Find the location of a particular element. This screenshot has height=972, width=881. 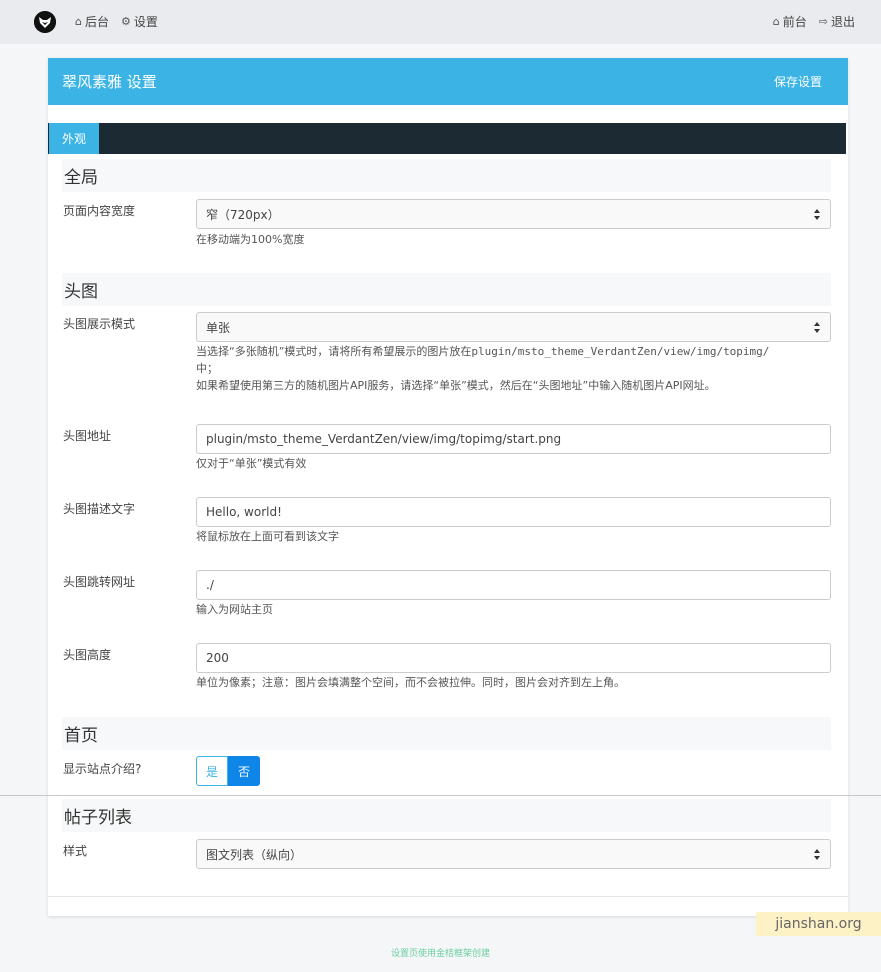

save-settings-button: 保存设置 is located at coordinates (798, 81).